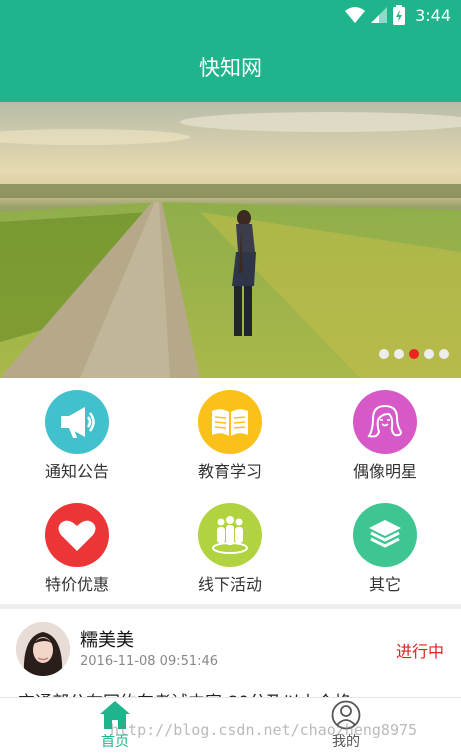 Image resolution: width=461 pixels, height=754 pixels. What do you see at coordinates (433, 15) in the screenshot?
I see `status-time: 3:44` at bounding box center [433, 15].